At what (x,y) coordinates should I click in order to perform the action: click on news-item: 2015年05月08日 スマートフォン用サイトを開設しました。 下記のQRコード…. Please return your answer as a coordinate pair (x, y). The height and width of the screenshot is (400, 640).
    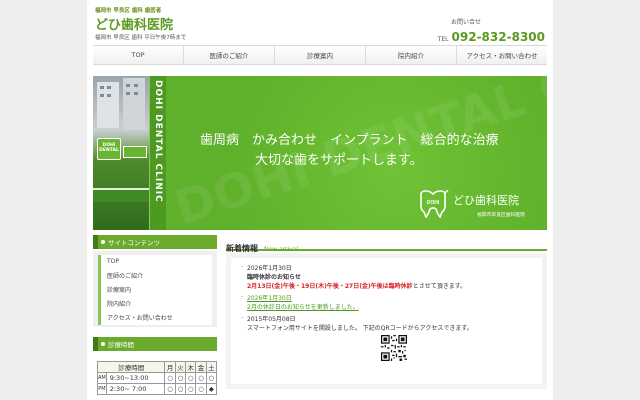
    Looking at the image, I should click on (386, 339).